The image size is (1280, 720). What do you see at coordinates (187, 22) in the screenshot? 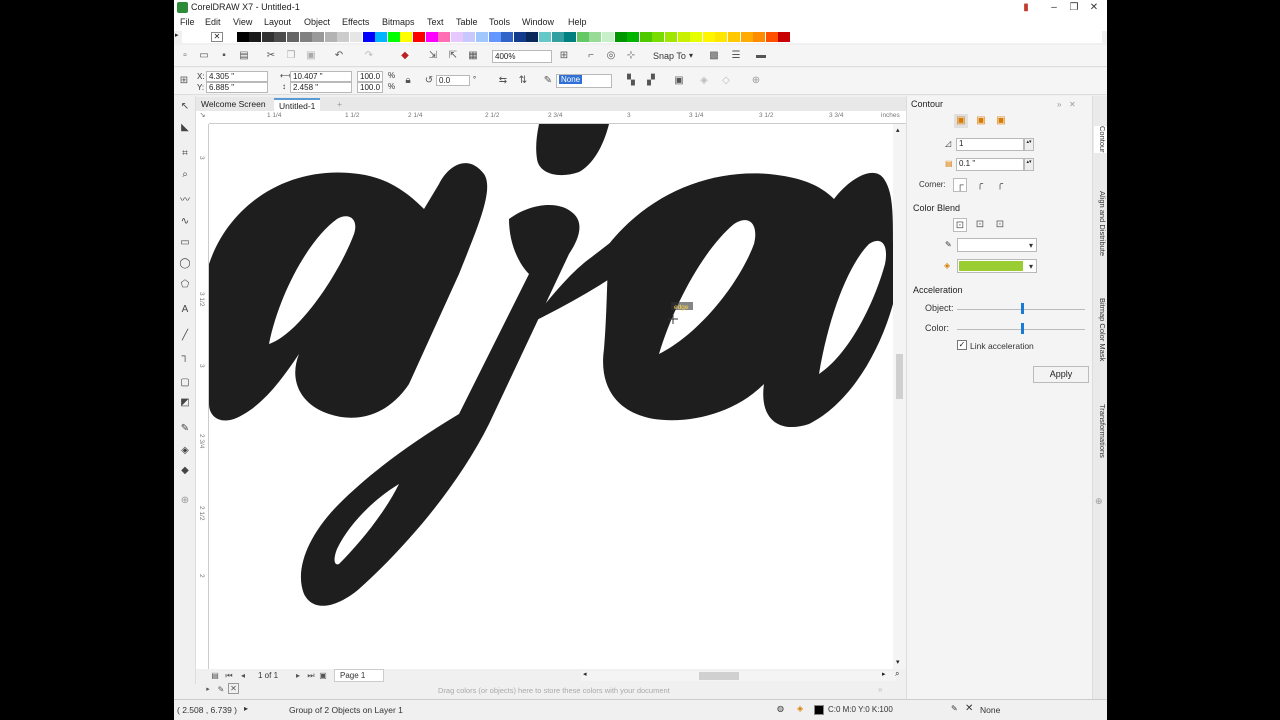
I see `menu-file: File` at bounding box center [187, 22].